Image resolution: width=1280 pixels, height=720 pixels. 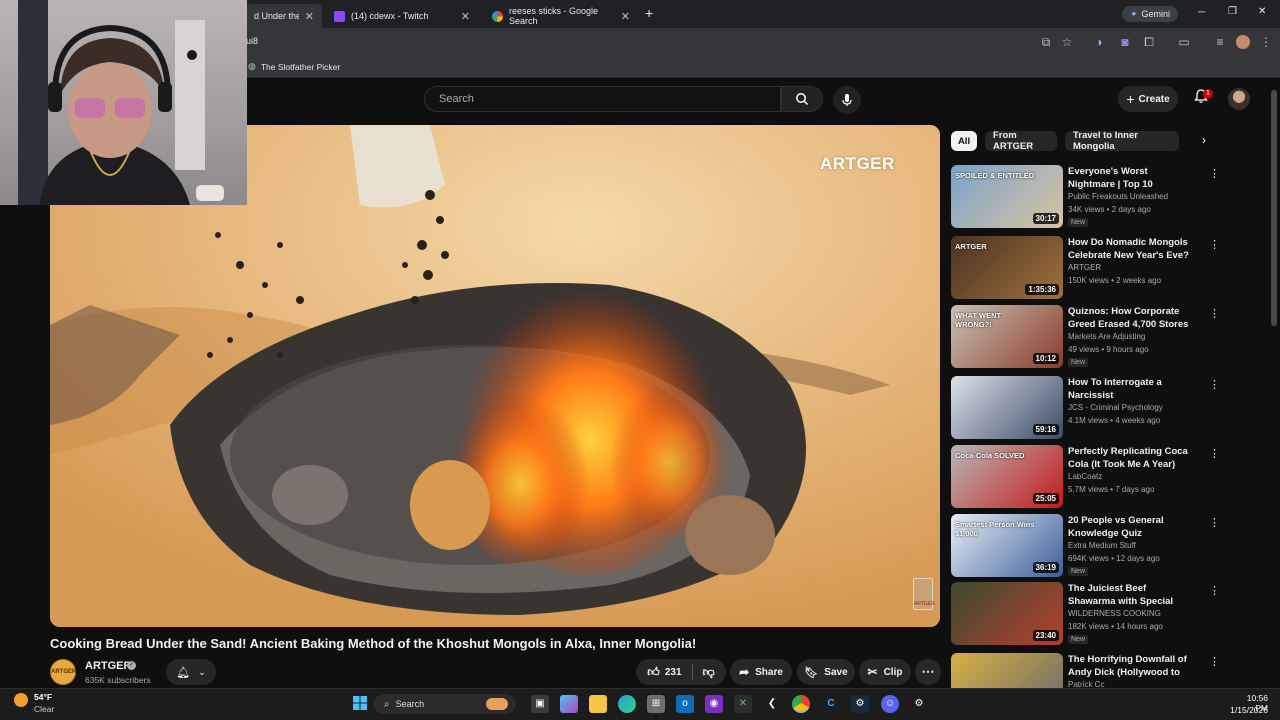 I want to click on tab-youtube-video: d Under the Sa ✕, so click(x=284, y=16).